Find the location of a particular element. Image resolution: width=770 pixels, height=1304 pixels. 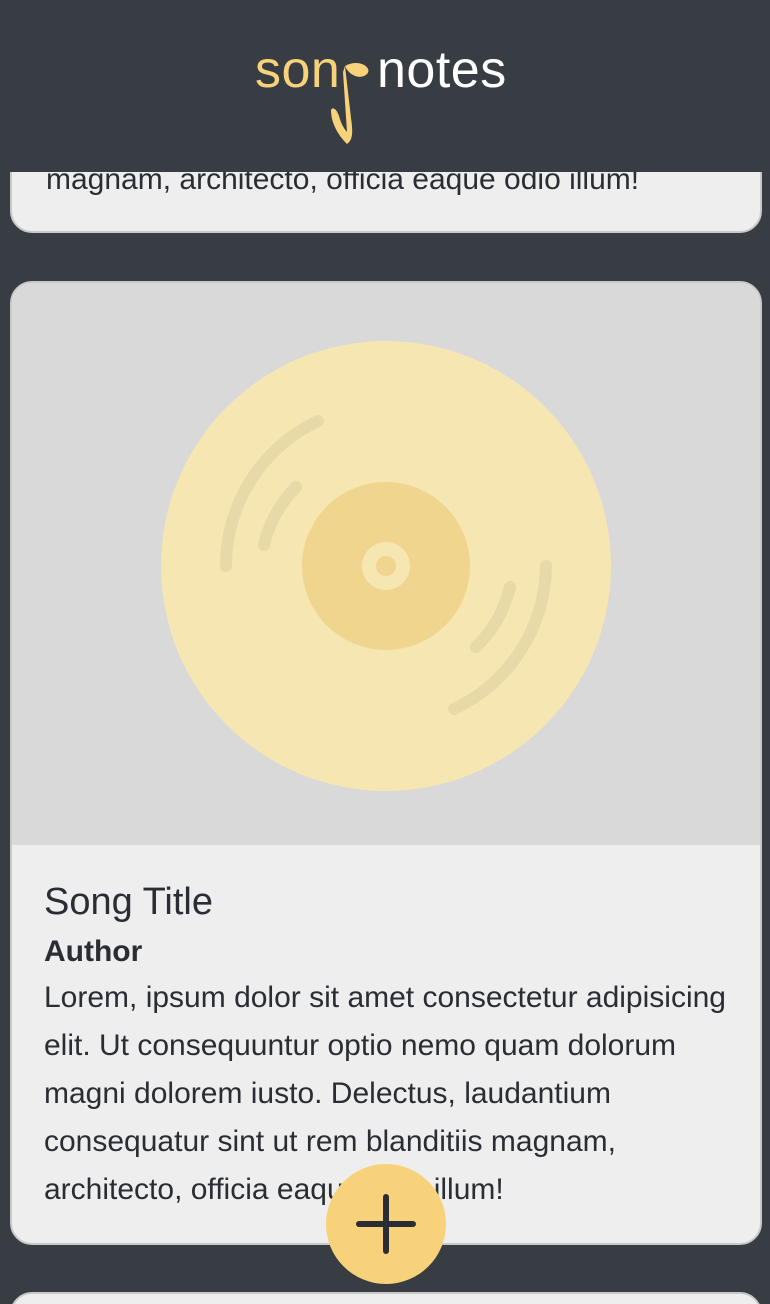

song-card-next is located at coordinates (386, 1298).